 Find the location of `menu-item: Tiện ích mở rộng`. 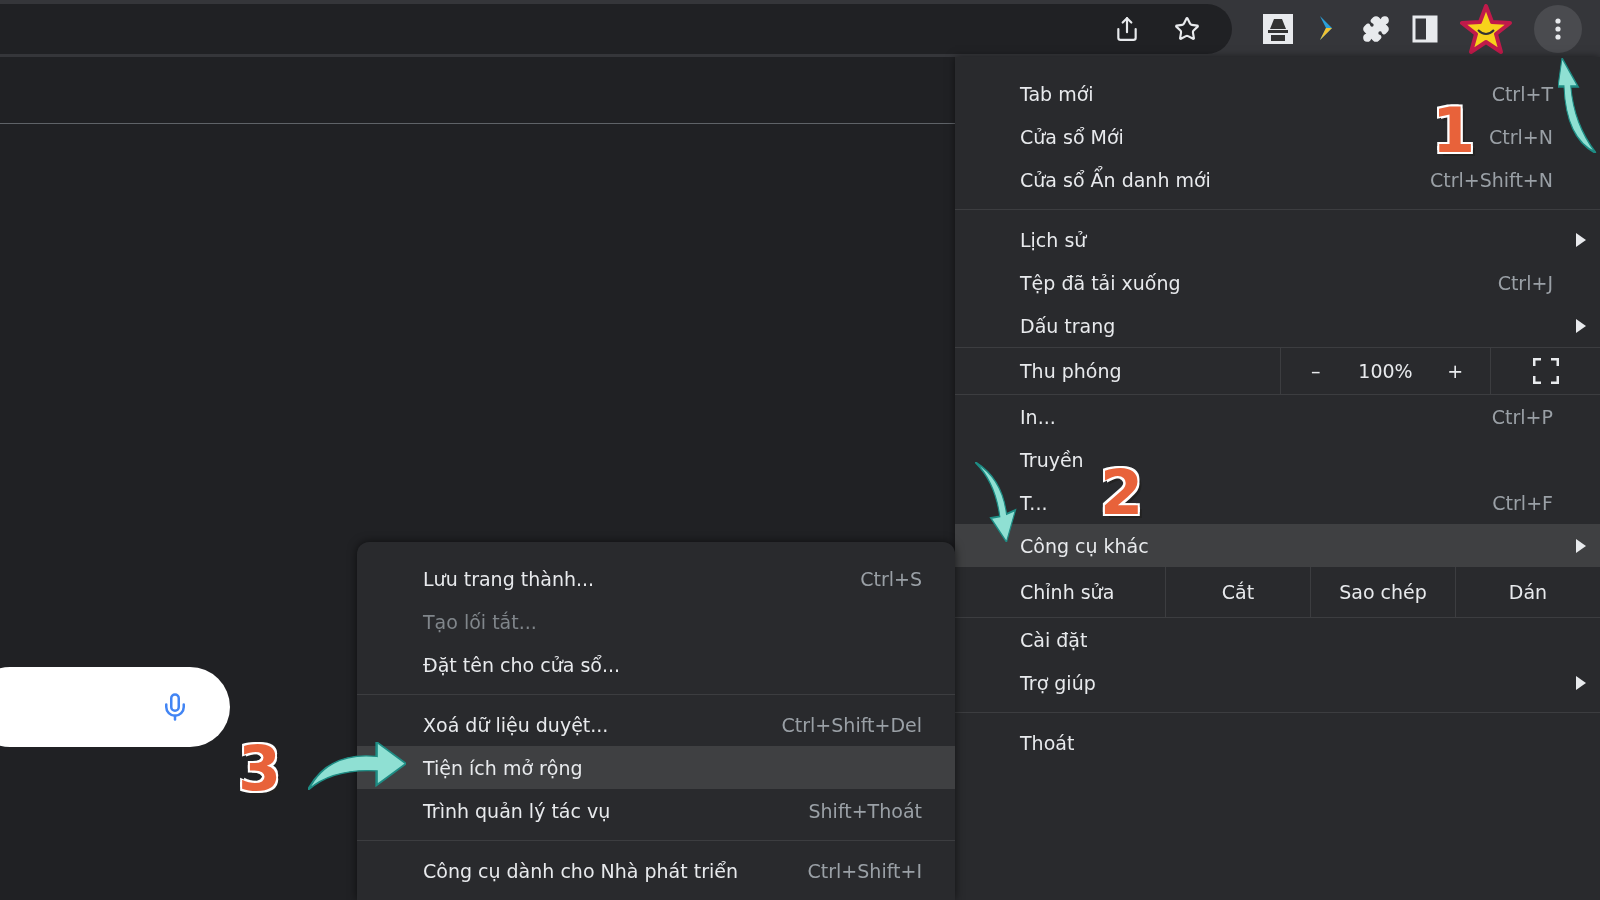

menu-item: Tiện ích mở rộng is located at coordinates (503, 767).